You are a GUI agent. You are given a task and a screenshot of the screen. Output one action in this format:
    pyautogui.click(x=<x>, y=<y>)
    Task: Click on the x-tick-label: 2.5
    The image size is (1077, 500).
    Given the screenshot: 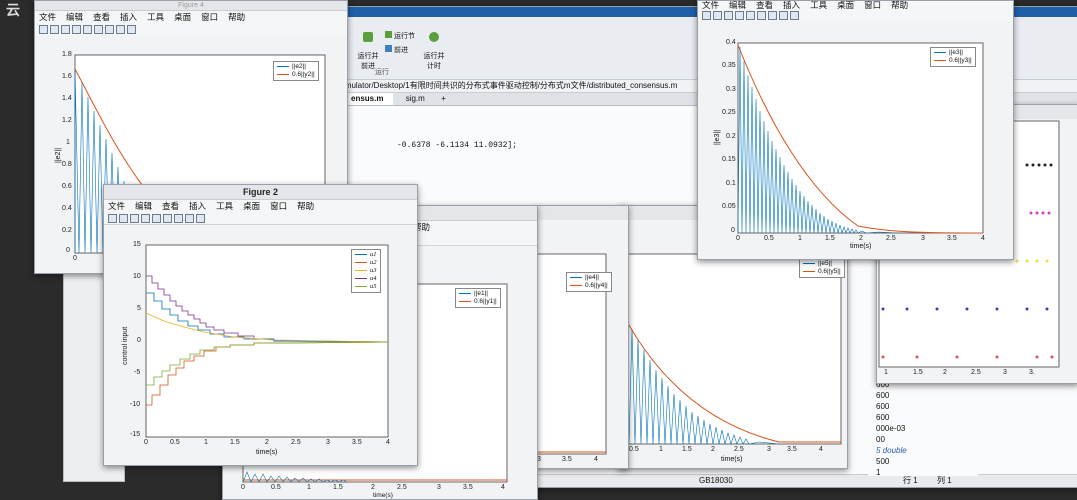 What is the action you would take?
    pyautogui.click(x=891, y=238)
    